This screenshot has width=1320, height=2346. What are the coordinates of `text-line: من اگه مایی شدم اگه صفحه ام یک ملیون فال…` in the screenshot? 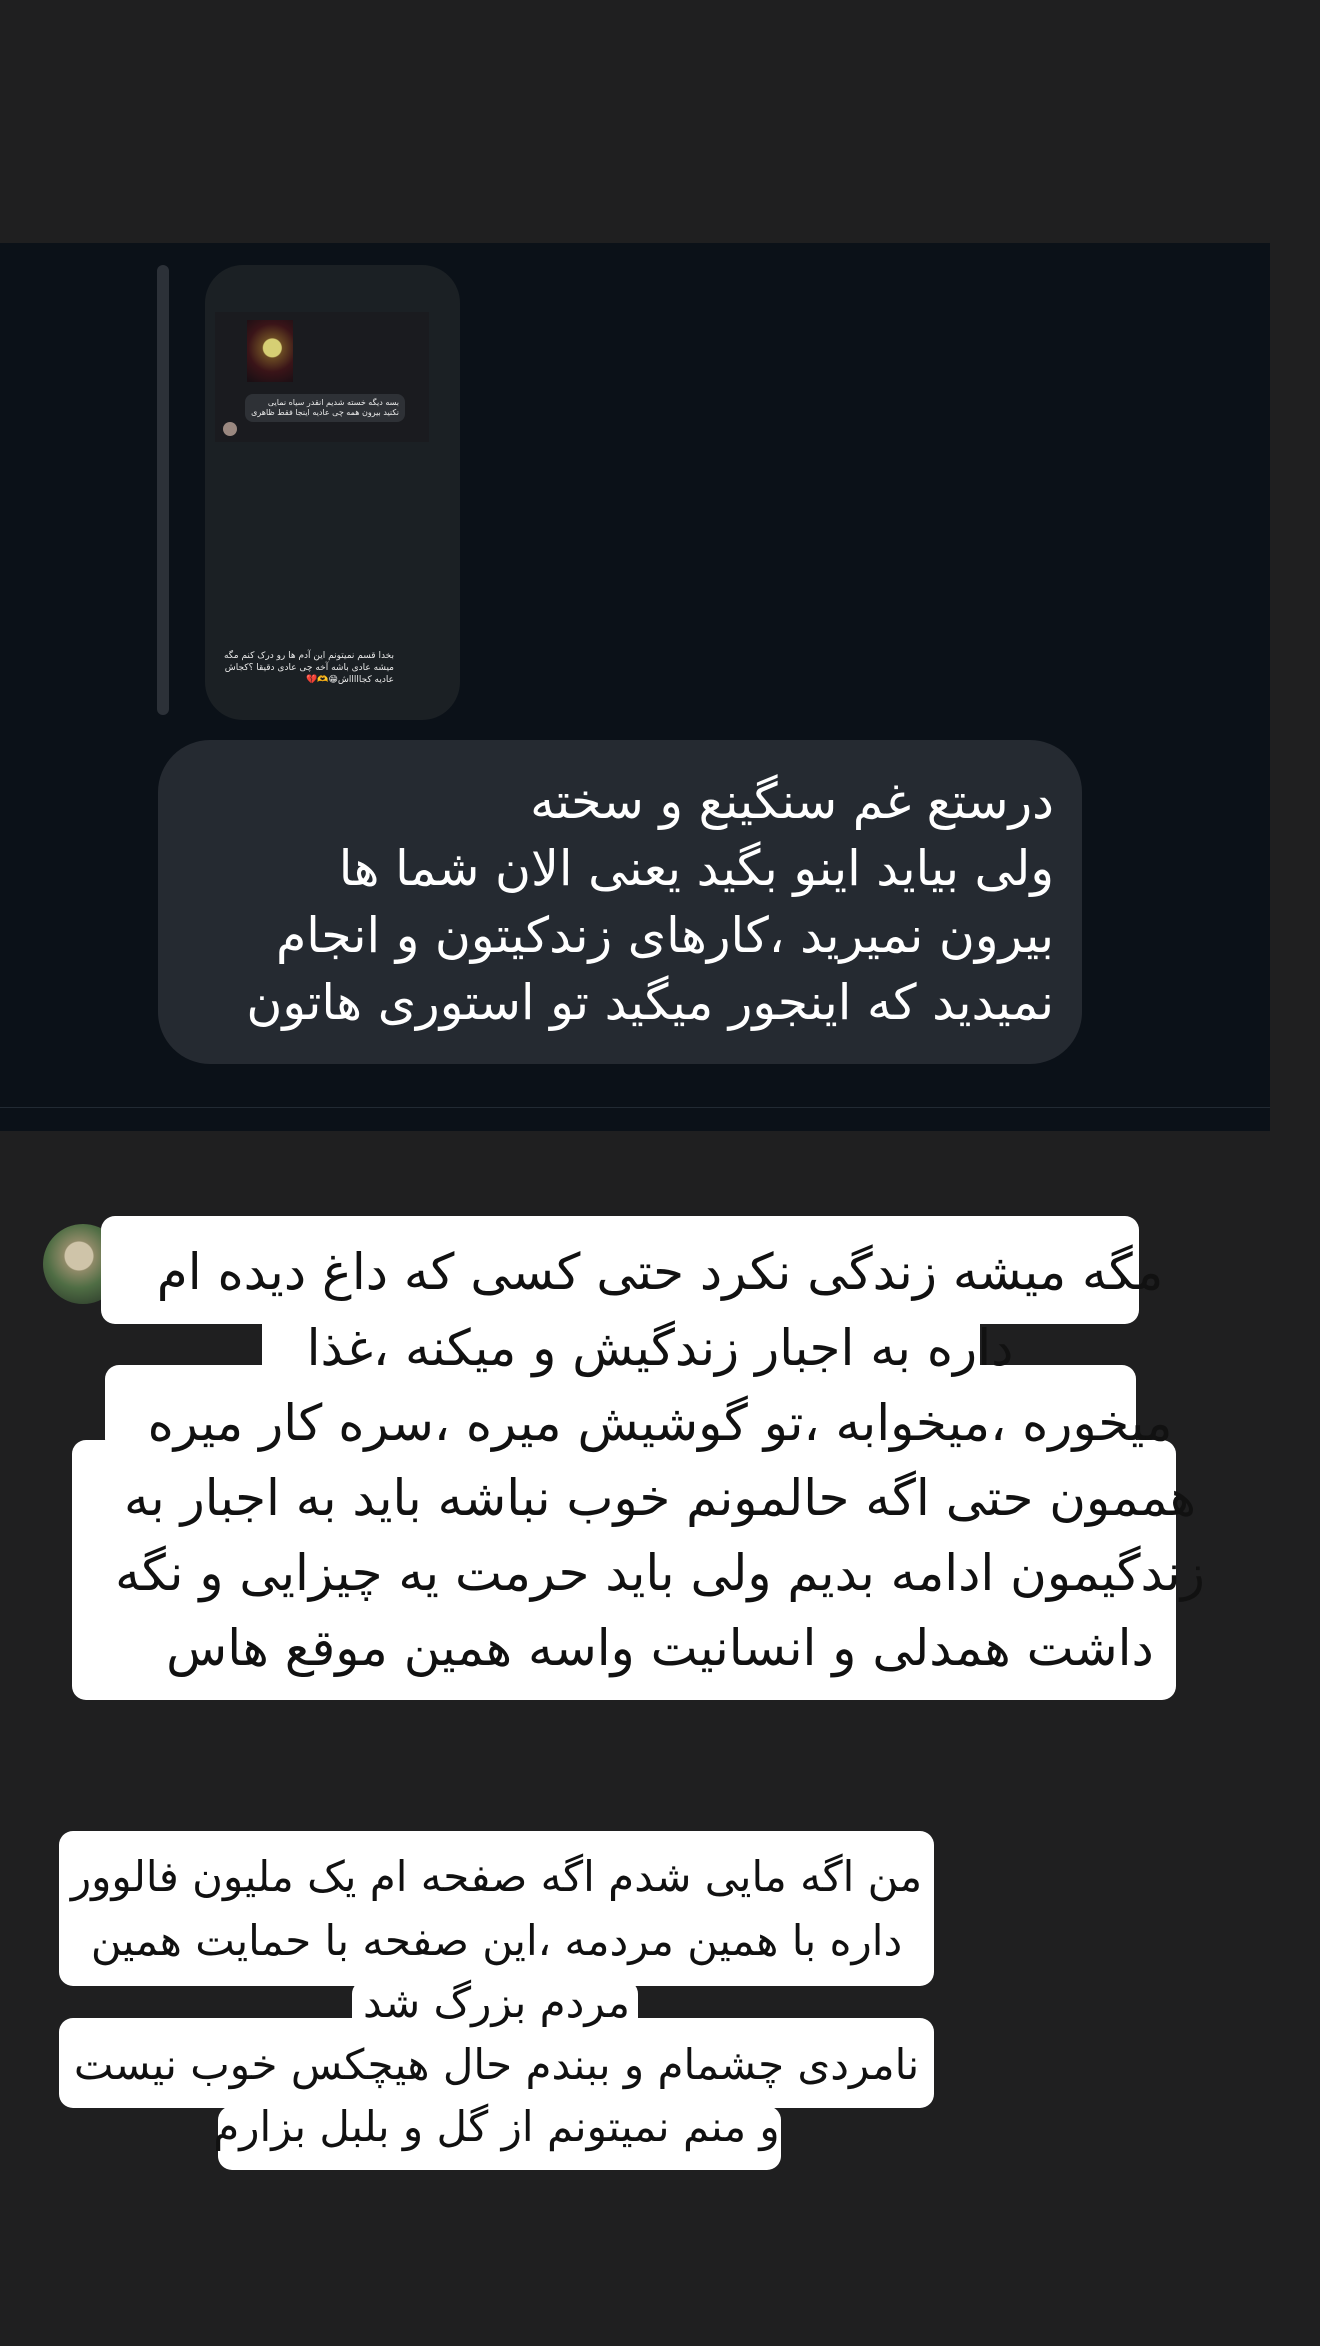 It's located at (496, 1876).